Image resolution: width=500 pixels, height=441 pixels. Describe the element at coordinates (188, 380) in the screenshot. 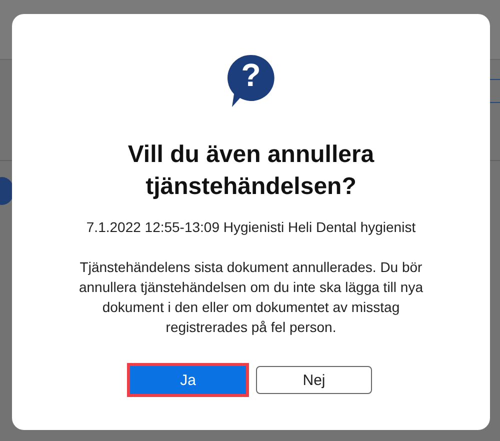

I see `yes-button: Ja` at that location.